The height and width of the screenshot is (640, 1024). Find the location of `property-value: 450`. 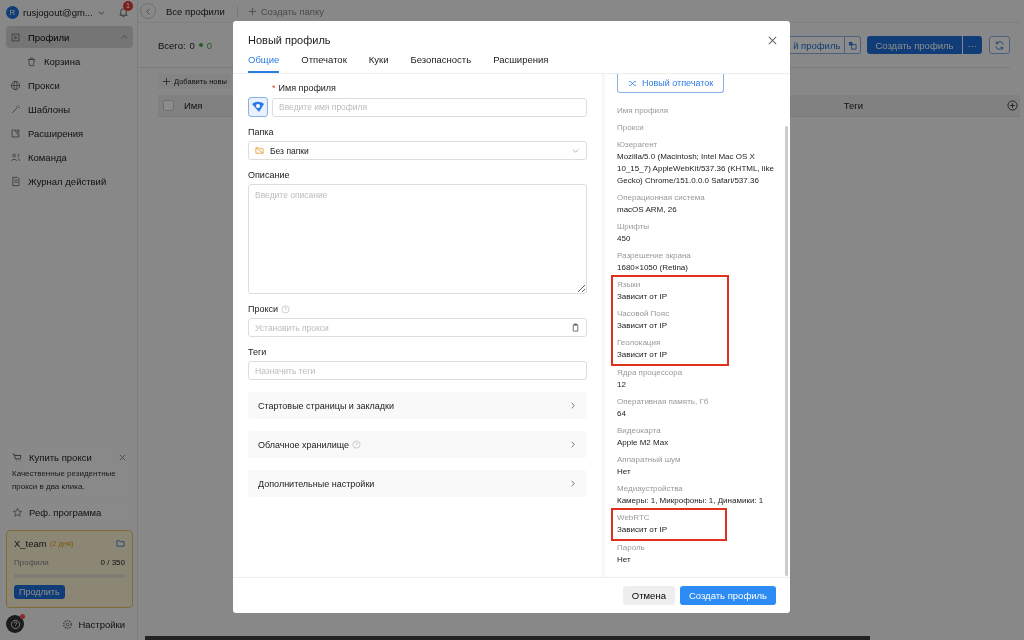

property-value: 450 is located at coordinates (624, 239).